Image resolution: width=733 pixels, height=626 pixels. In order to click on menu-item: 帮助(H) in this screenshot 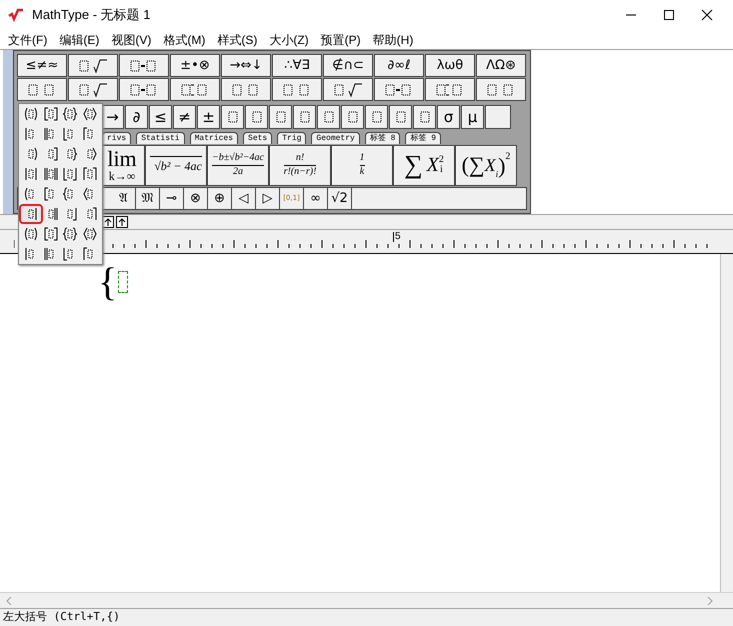, I will do `click(393, 39)`.